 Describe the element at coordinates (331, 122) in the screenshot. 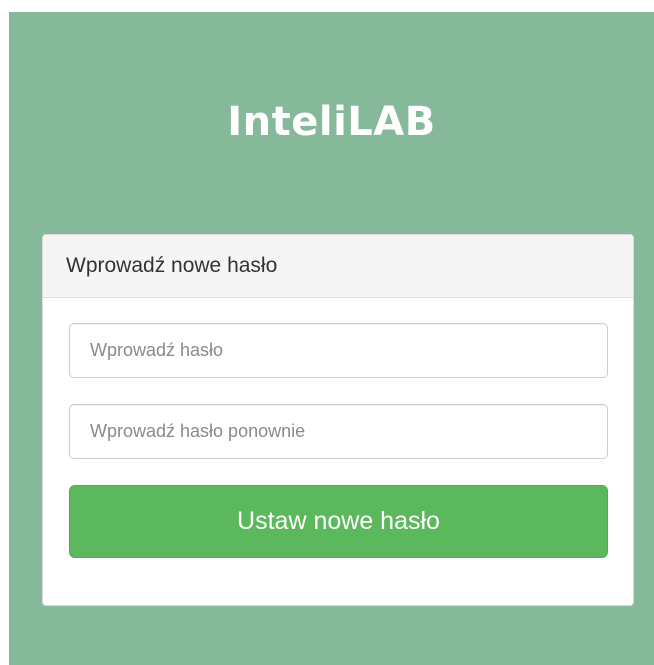

I see `app-title: InteliLAB` at that location.